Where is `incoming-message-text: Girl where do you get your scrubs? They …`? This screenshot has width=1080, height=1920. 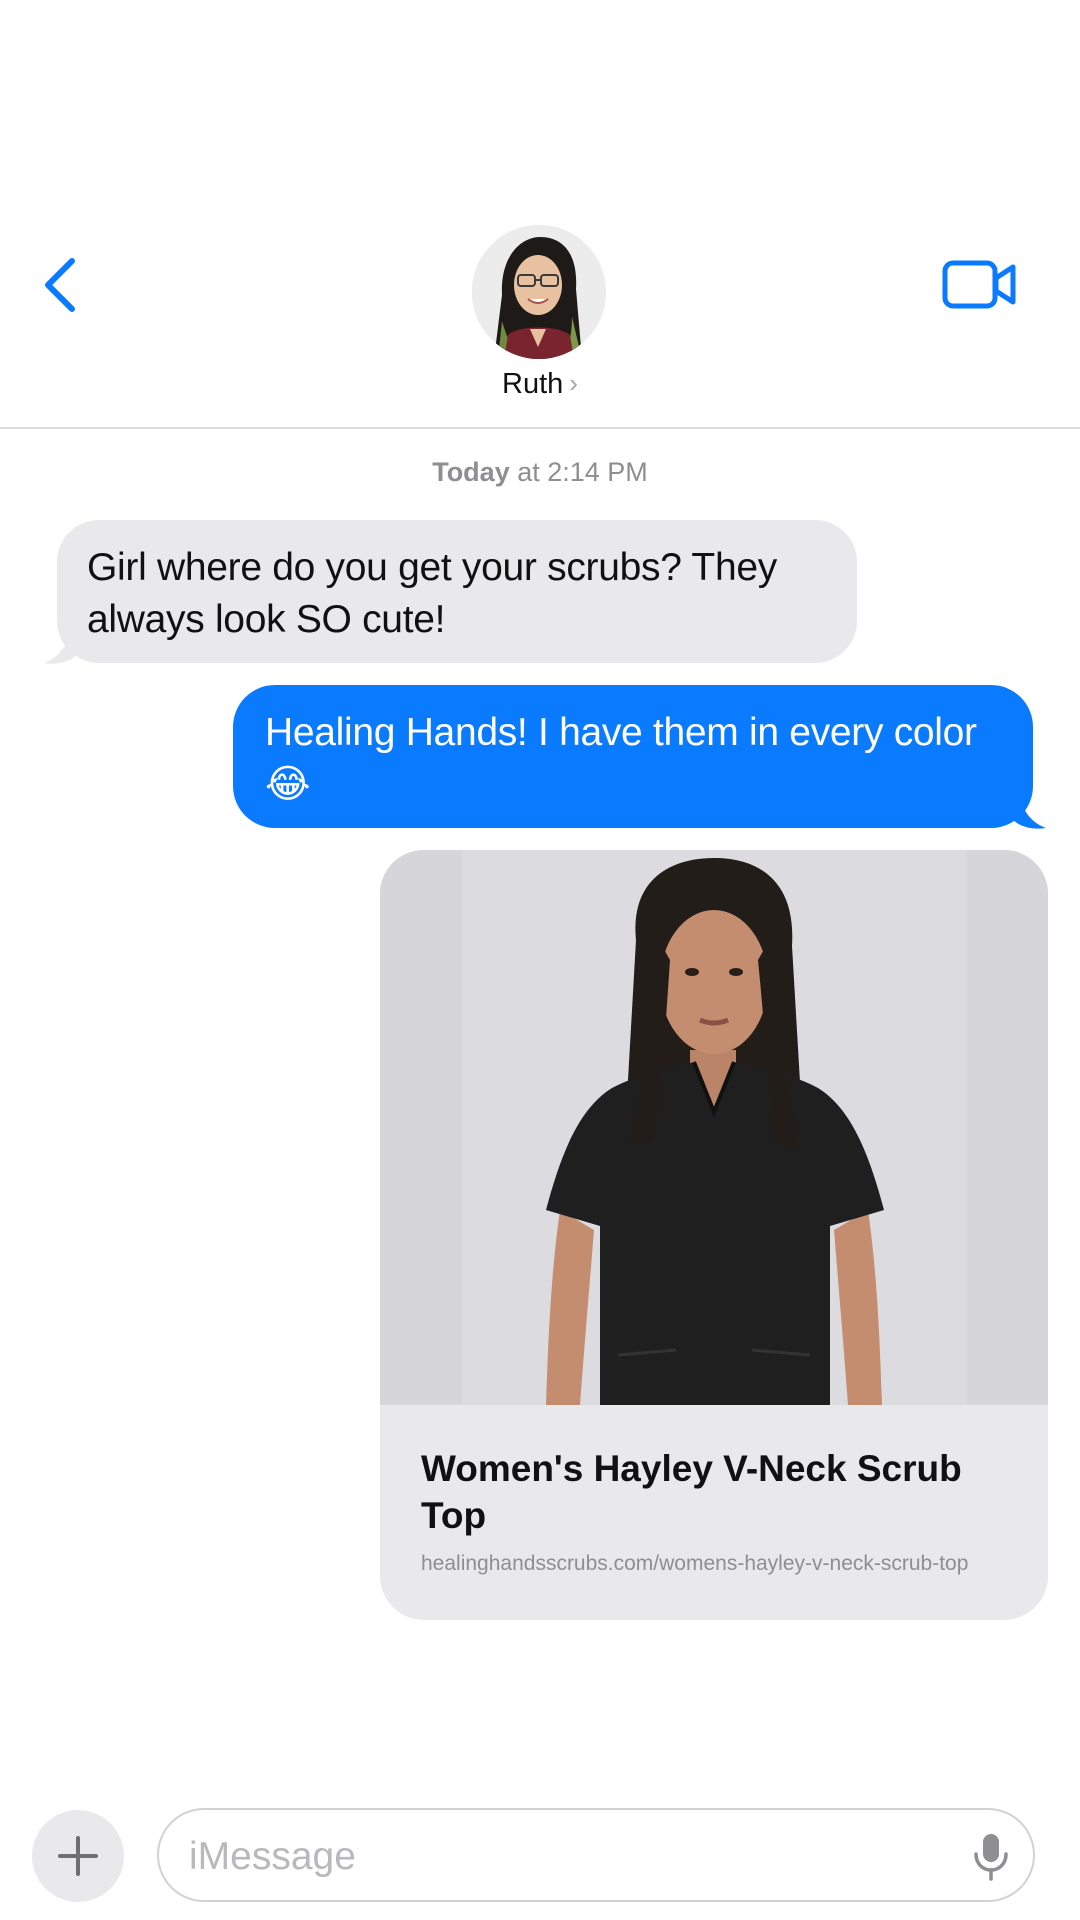 incoming-message-text: Girl where do you get your scrubs? They … is located at coordinates (432, 593).